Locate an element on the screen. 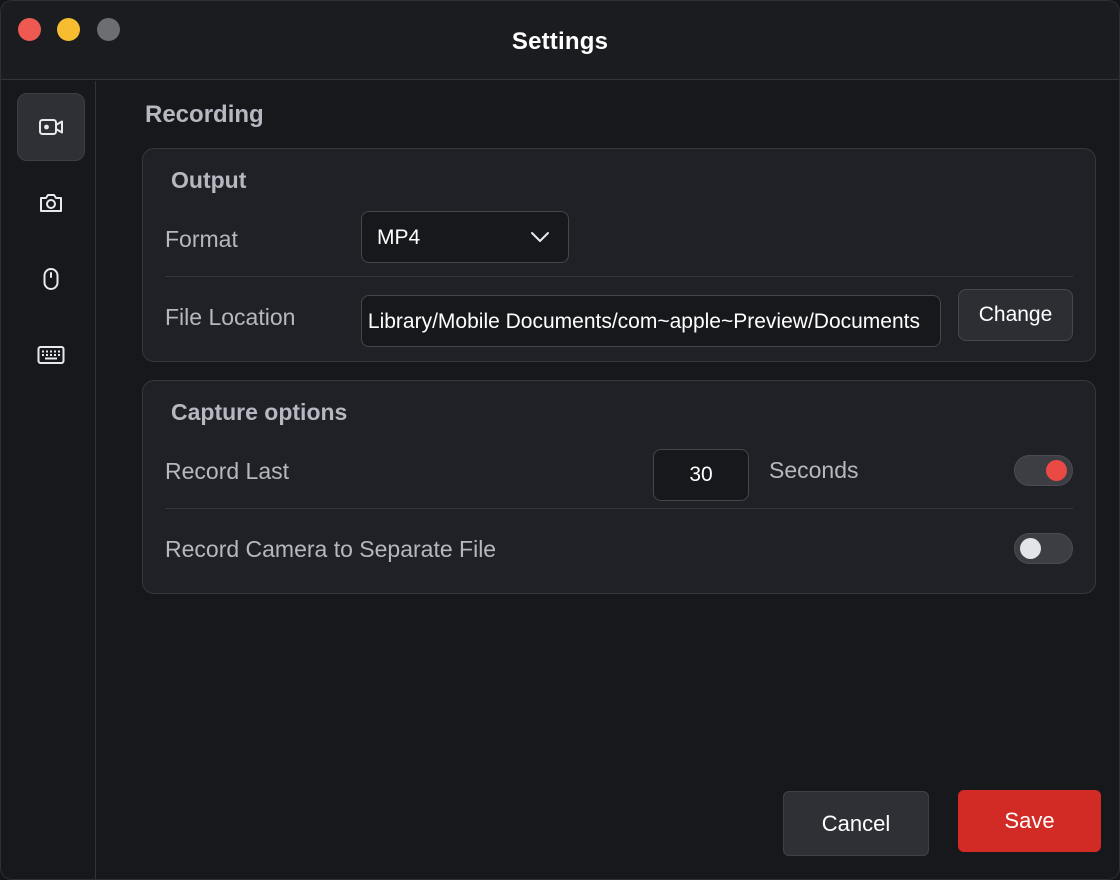 The image size is (1120, 880). record-last-toggle is located at coordinates (1043, 470).